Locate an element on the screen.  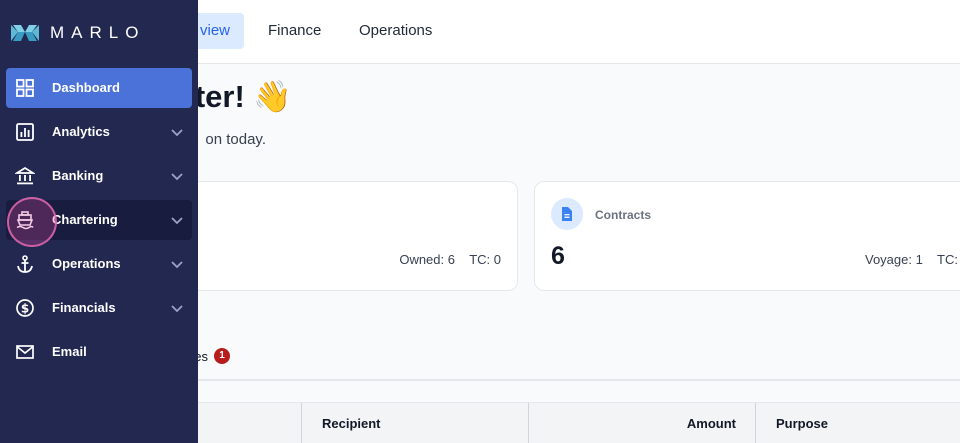
document-icon is located at coordinates (567, 214).